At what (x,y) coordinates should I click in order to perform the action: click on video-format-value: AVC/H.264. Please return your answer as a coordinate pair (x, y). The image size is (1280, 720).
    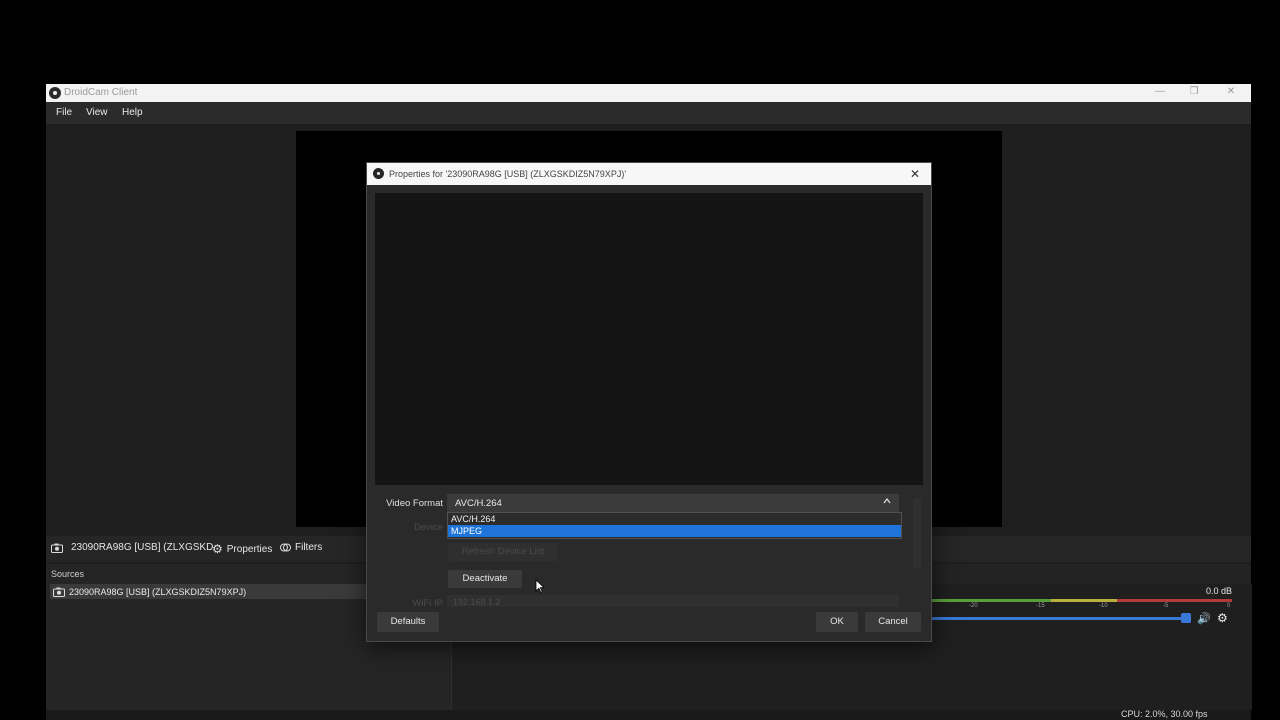
    Looking at the image, I should click on (478, 503).